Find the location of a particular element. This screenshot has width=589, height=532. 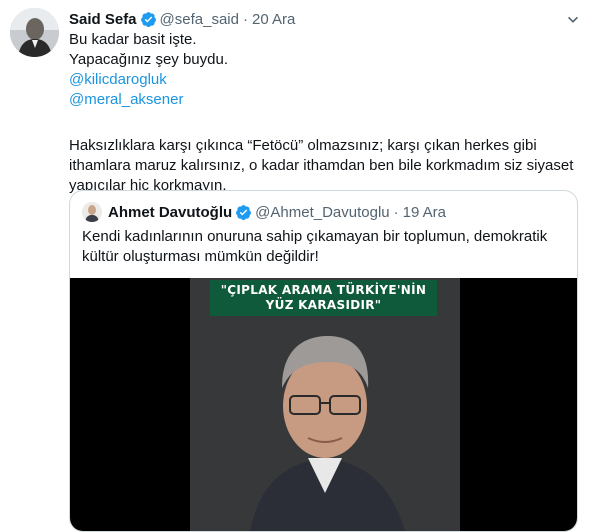

quoted-author-handle: @Ahmet_Davutoglu is located at coordinates (322, 212).